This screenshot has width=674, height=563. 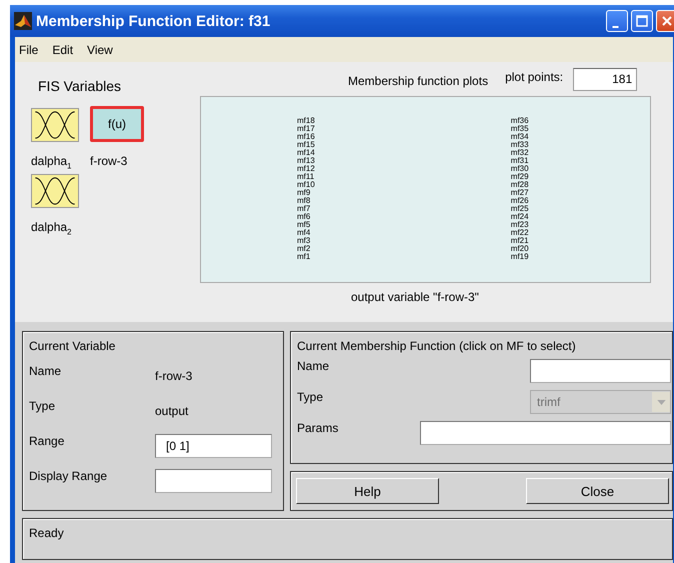 I want to click on close-button, so click(x=665, y=21).